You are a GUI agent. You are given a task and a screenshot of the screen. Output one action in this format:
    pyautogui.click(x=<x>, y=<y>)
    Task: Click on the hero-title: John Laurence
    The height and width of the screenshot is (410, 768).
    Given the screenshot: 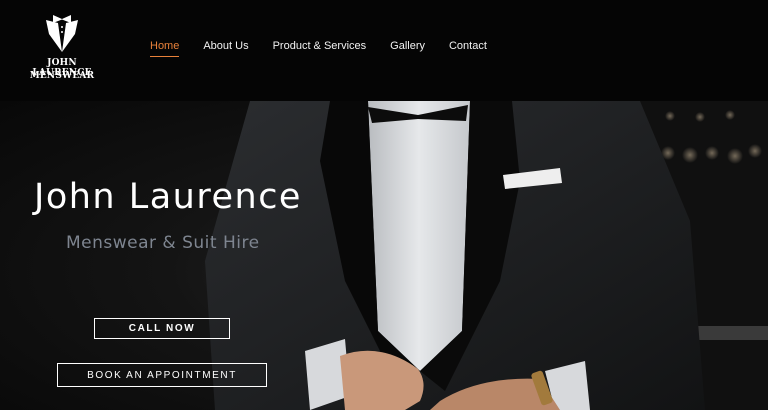 What is the action you would take?
    pyautogui.click(x=168, y=197)
    